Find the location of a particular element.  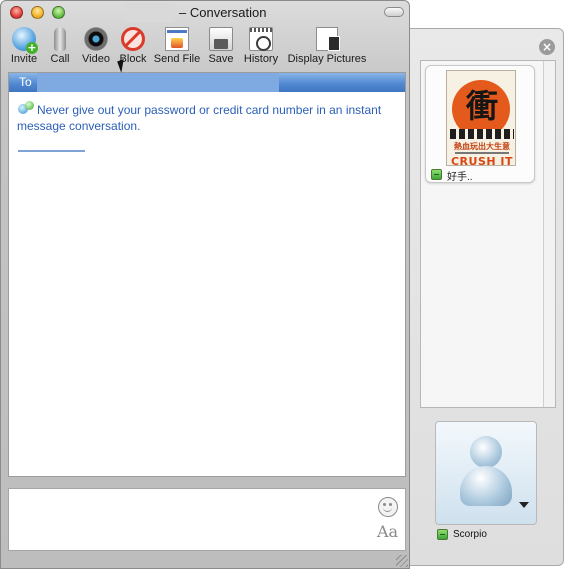

history-button: History is located at coordinates (261, 47).